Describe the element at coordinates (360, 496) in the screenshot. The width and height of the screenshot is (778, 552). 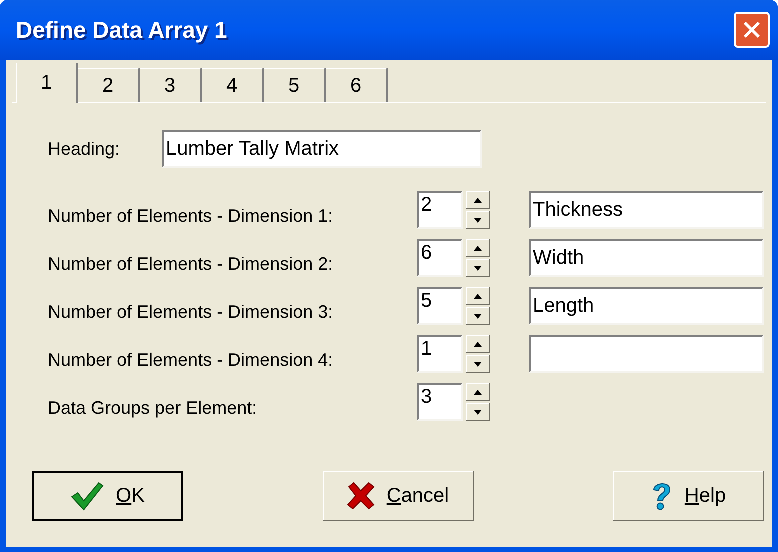
I see `x-mark-icon` at that location.